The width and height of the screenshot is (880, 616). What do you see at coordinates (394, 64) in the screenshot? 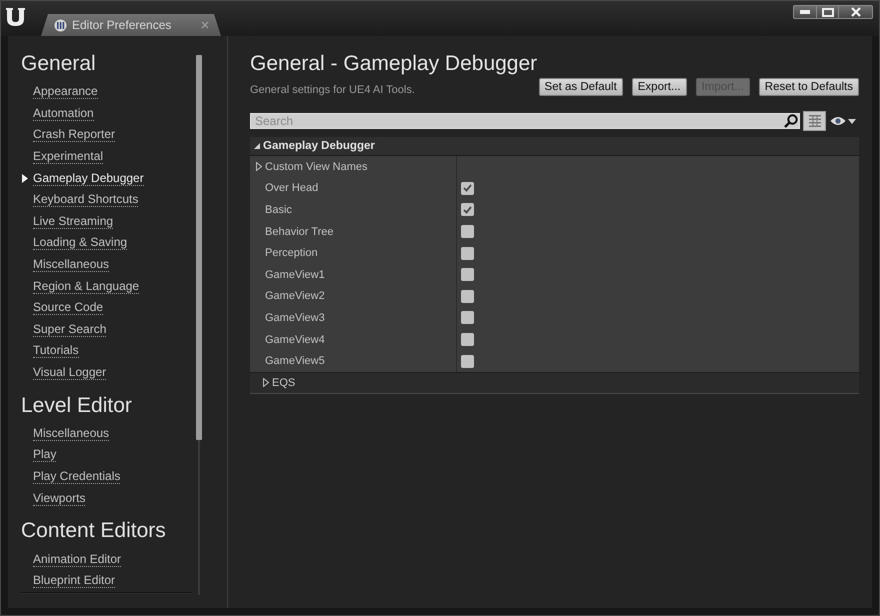
I see `page-title: General - Gameplay Debugger` at bounding box center [394, 64].